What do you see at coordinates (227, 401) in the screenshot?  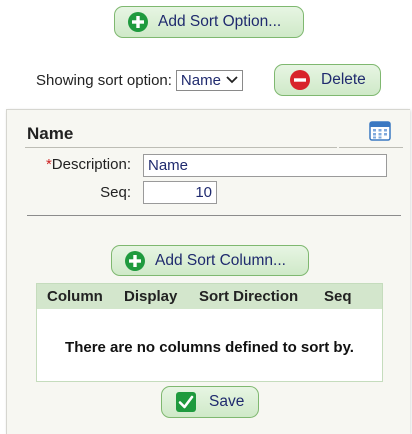 I see `save-label: Save` at bounding box center [227, 401].